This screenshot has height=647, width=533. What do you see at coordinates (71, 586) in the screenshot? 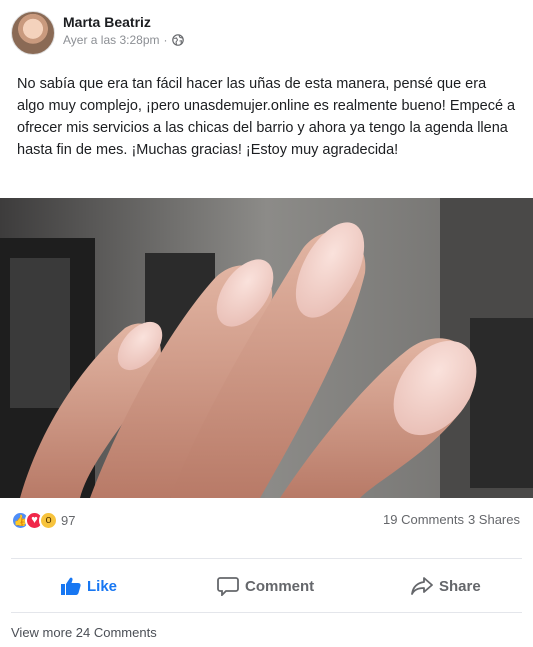
I see `thumbs-up-icon` at bounding box center [71, 586].